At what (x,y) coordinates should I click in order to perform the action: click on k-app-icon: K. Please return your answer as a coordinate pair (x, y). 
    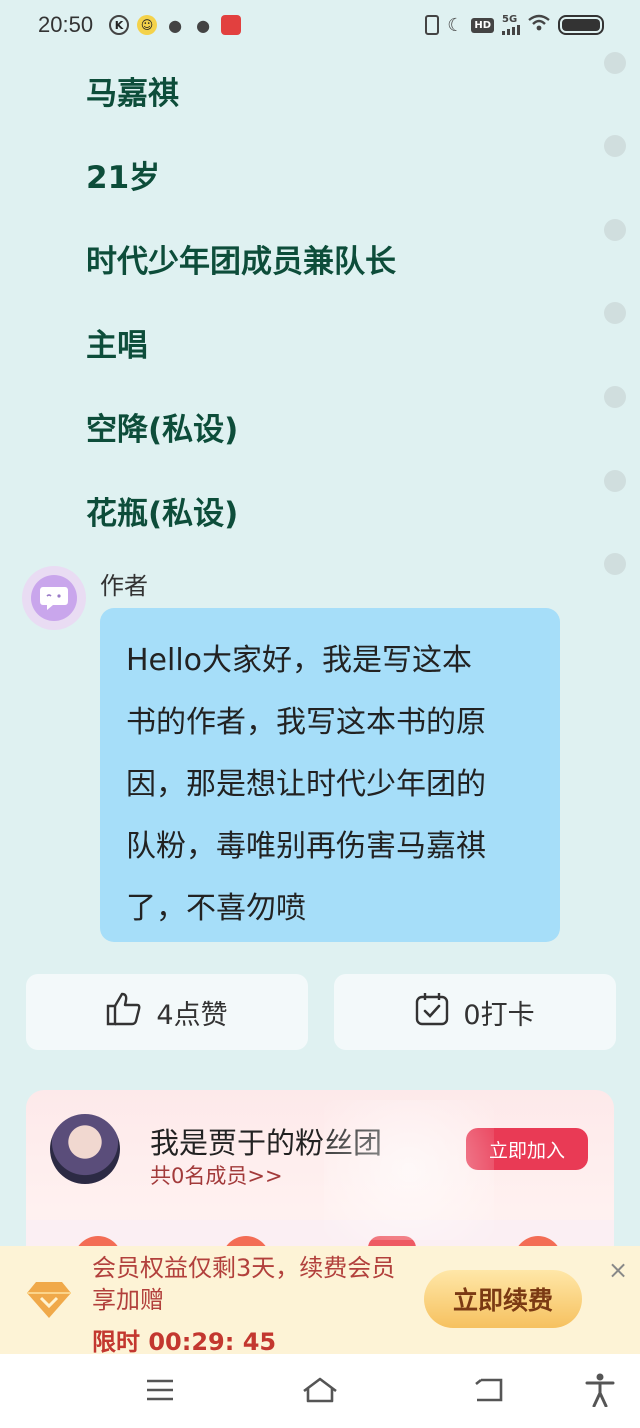
    Looking at the image, I should click on (119, 25).